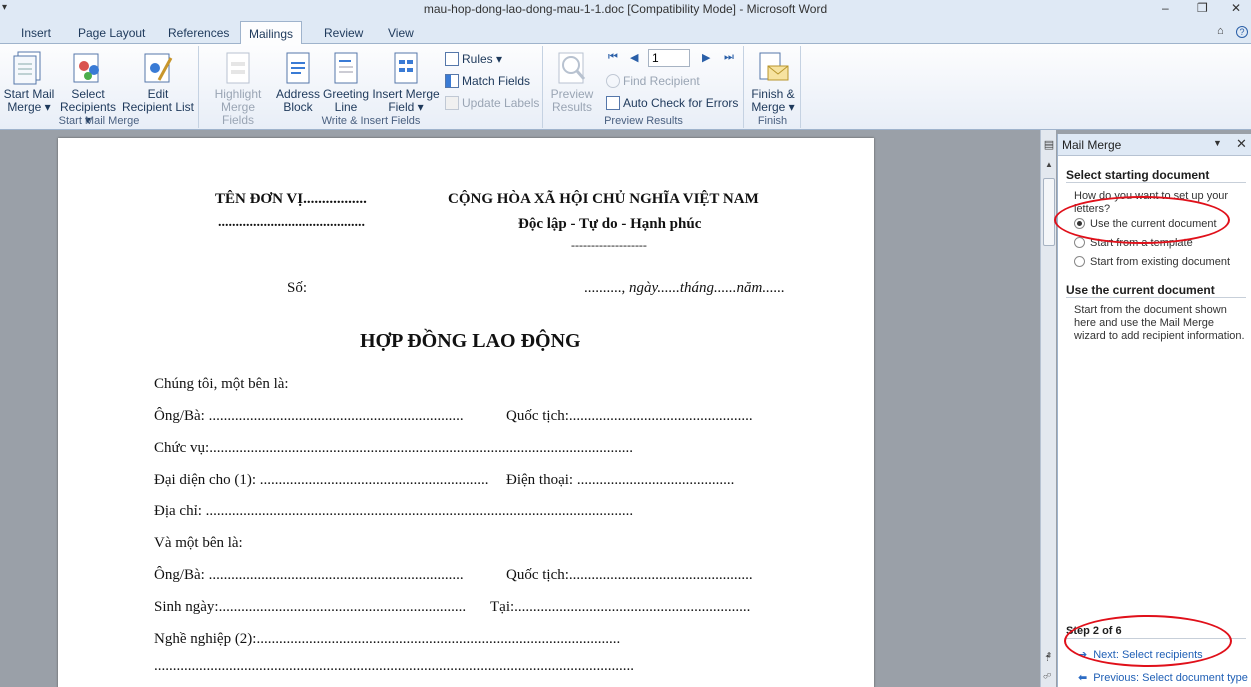  Describe the element at coordinates (603, 199) in the screenshot. I see `doc-country: CỘNG HÒA XÃ HỘI CHỦ NGHĨA VIỆT NAM` at that location.